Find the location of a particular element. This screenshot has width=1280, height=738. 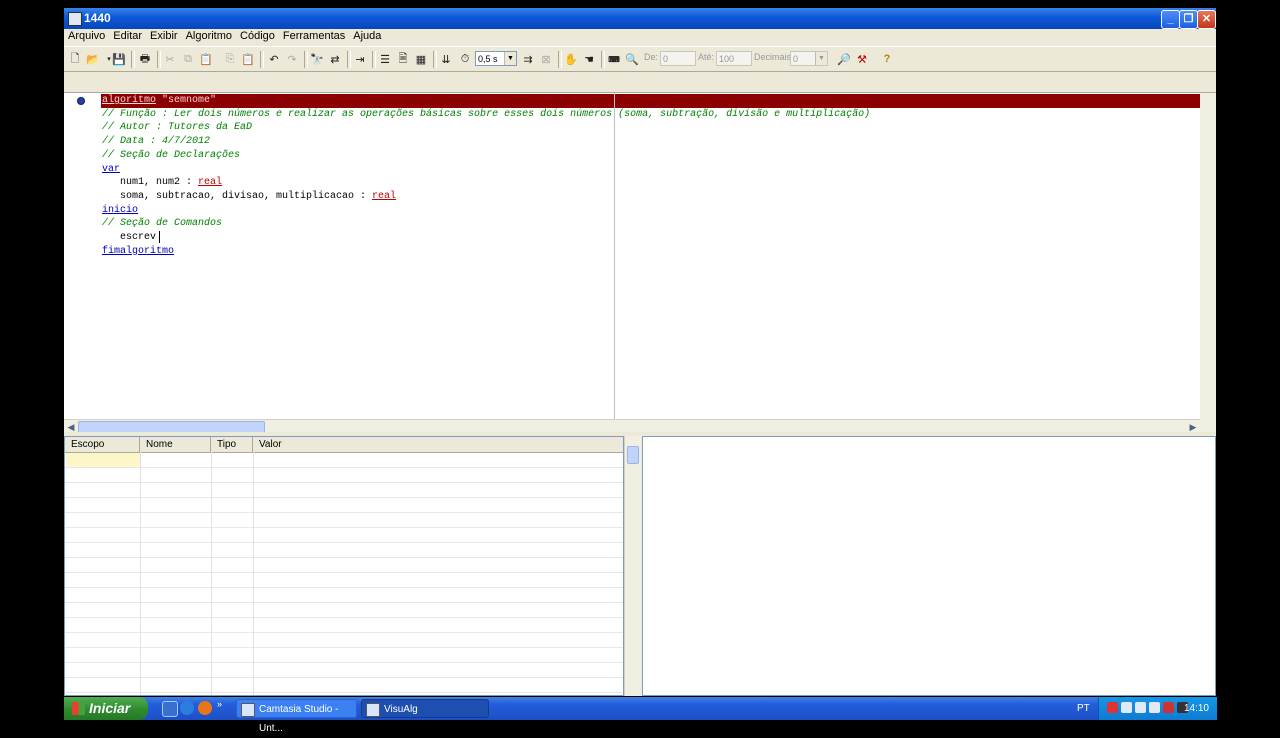

code-line: // Seção de Comandos is located at coordinates (162, 224).